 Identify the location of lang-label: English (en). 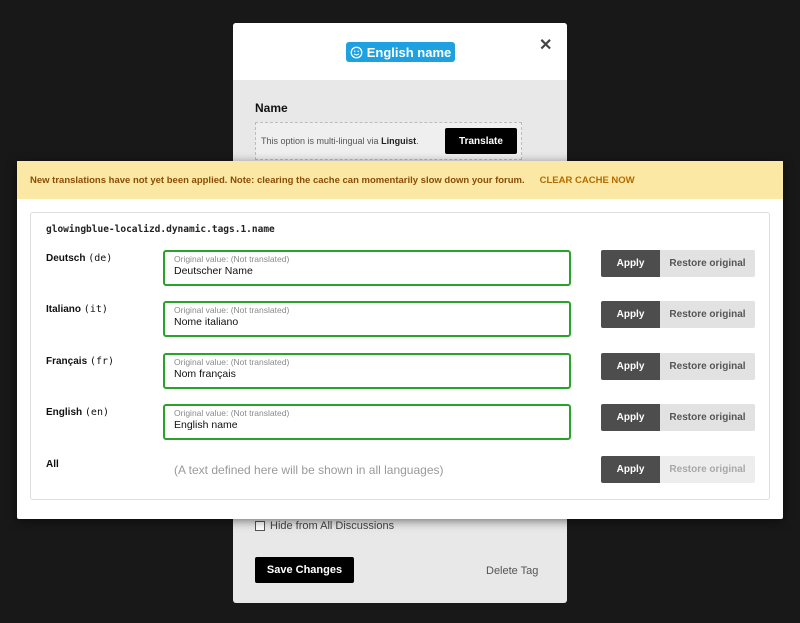
(77, 412).